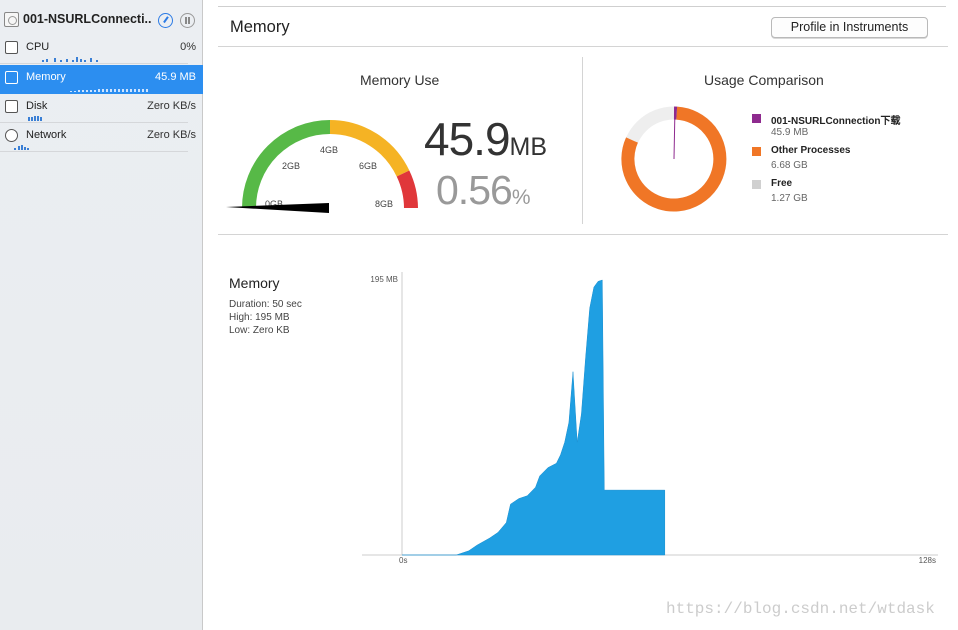  Describe the element at coordinates (927, 560) in the screenshot. I see `x-end-label: 128s` at that location.